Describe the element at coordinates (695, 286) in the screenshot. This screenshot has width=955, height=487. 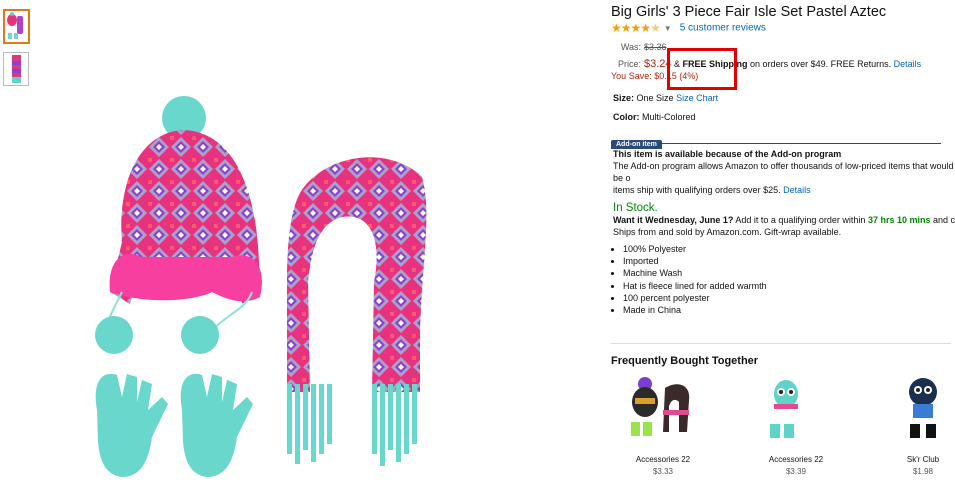
I see `bullet-item: Hat is fleece lined for added warmth` at that location.